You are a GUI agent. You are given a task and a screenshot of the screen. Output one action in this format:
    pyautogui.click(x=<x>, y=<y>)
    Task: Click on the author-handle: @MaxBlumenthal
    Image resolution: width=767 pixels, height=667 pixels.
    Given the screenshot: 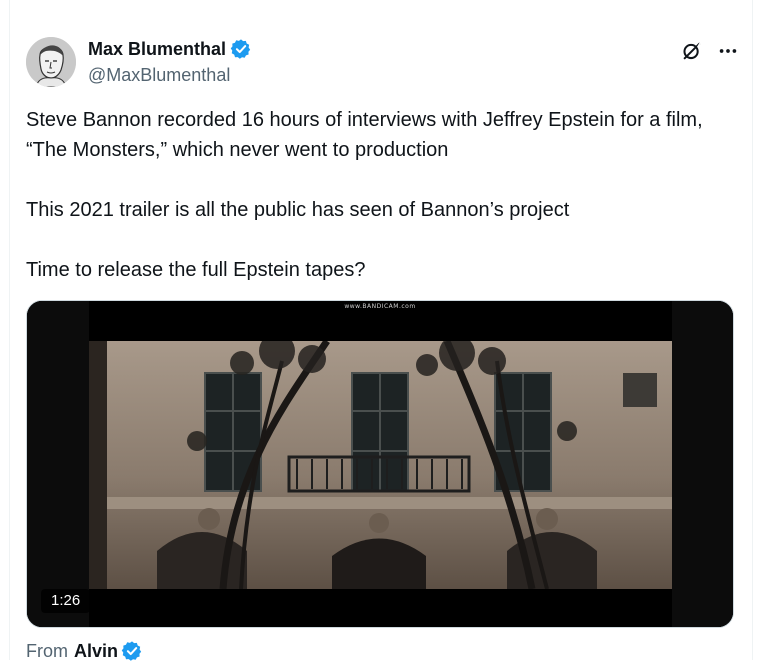 What is the action you would take?
    pyautogui.click(x=159, y=75)
    